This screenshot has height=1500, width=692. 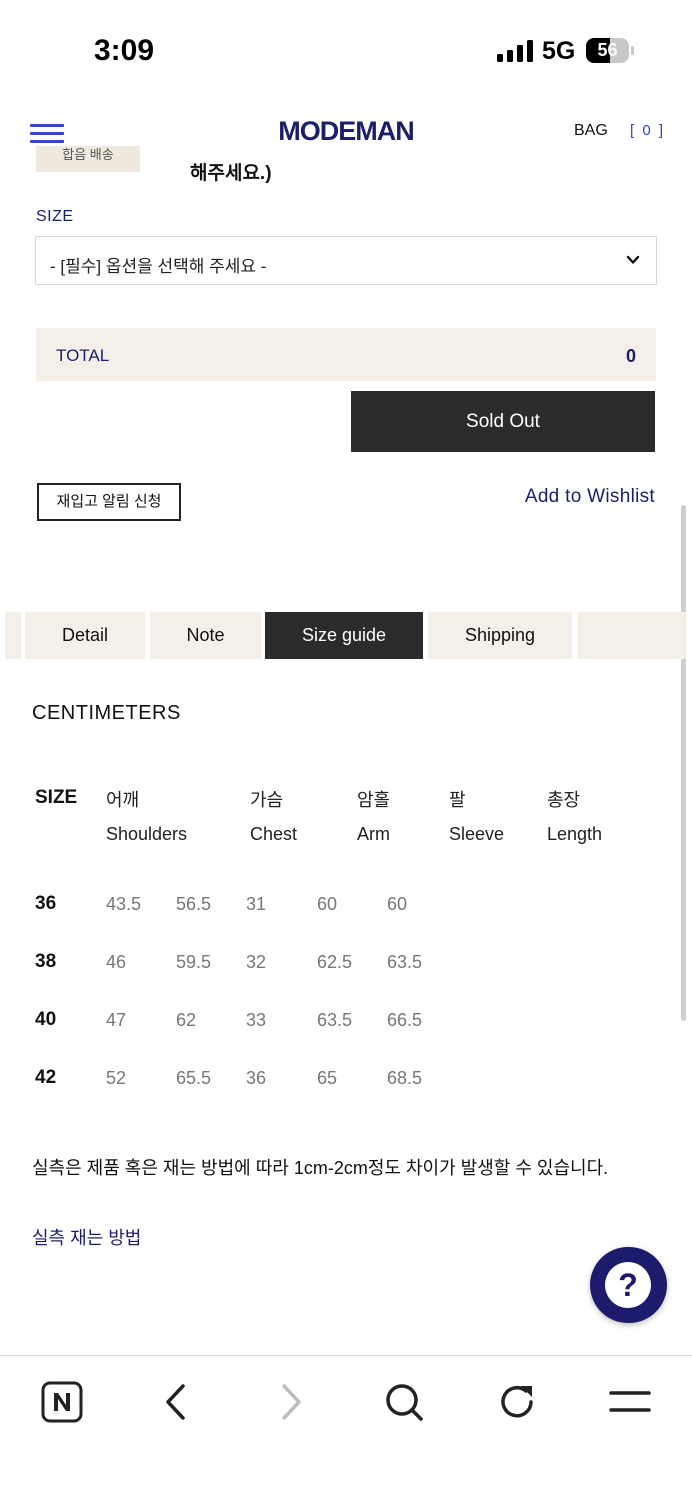 I want to click on previous-option-text: 해주세요.), so click(x=231, y=173).